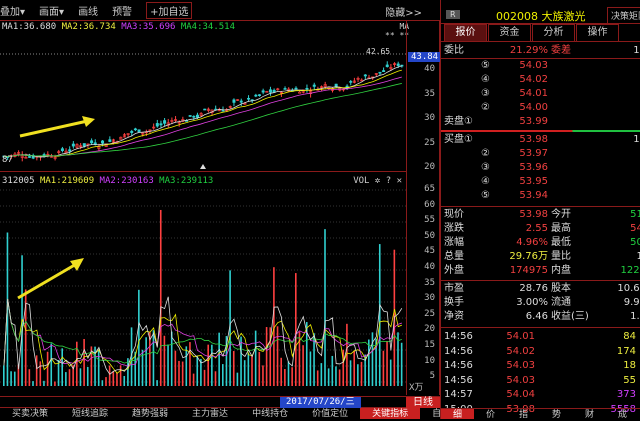 This screenshot has height=421, width=640. What do you see at coordinates (520, 337) in the screenshot?
I see `trade-price: 54.01` at bounding box center [520, 337].